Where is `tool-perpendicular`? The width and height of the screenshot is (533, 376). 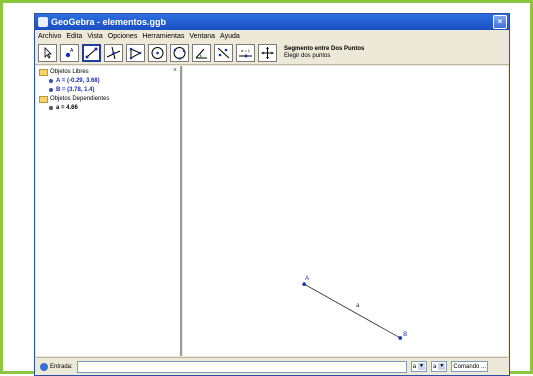
tool-perpendicular is located at coordinates (113, 53).